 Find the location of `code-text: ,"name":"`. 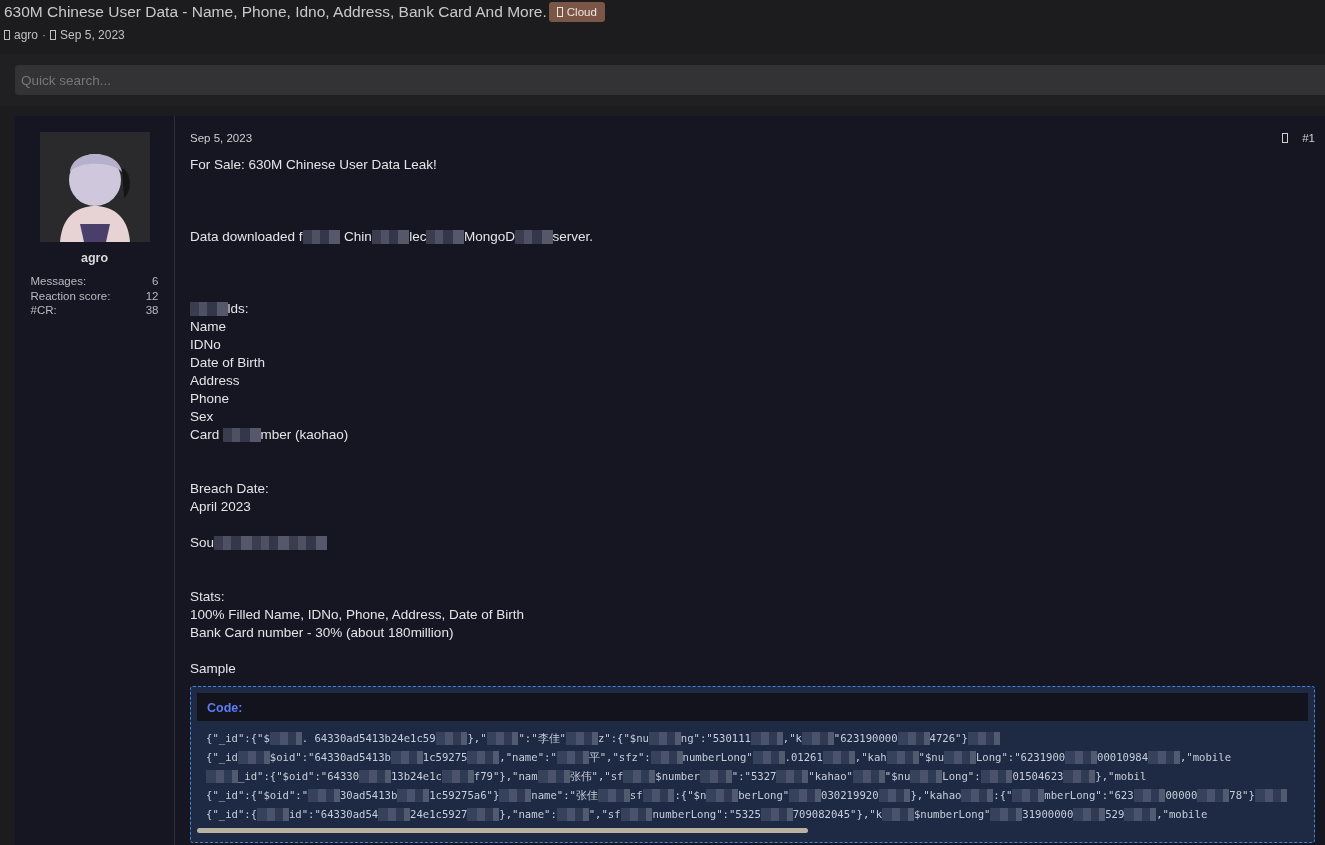

code-text: ,"name":" is located at coordinates (528, 757).